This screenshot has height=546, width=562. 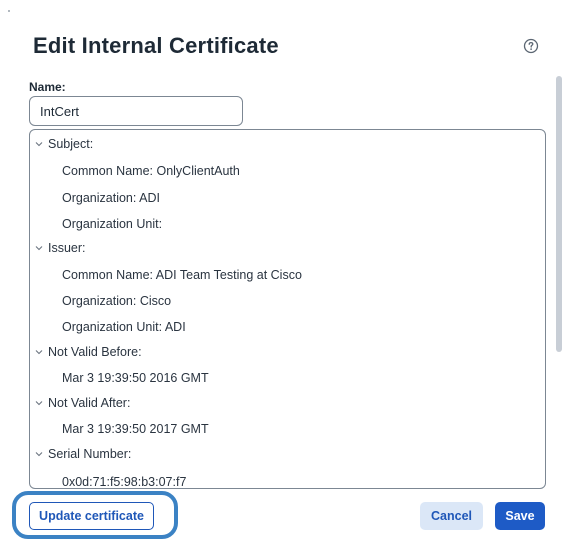 I want to click on cancel-button: Cancel, so click(x=451, y=516).